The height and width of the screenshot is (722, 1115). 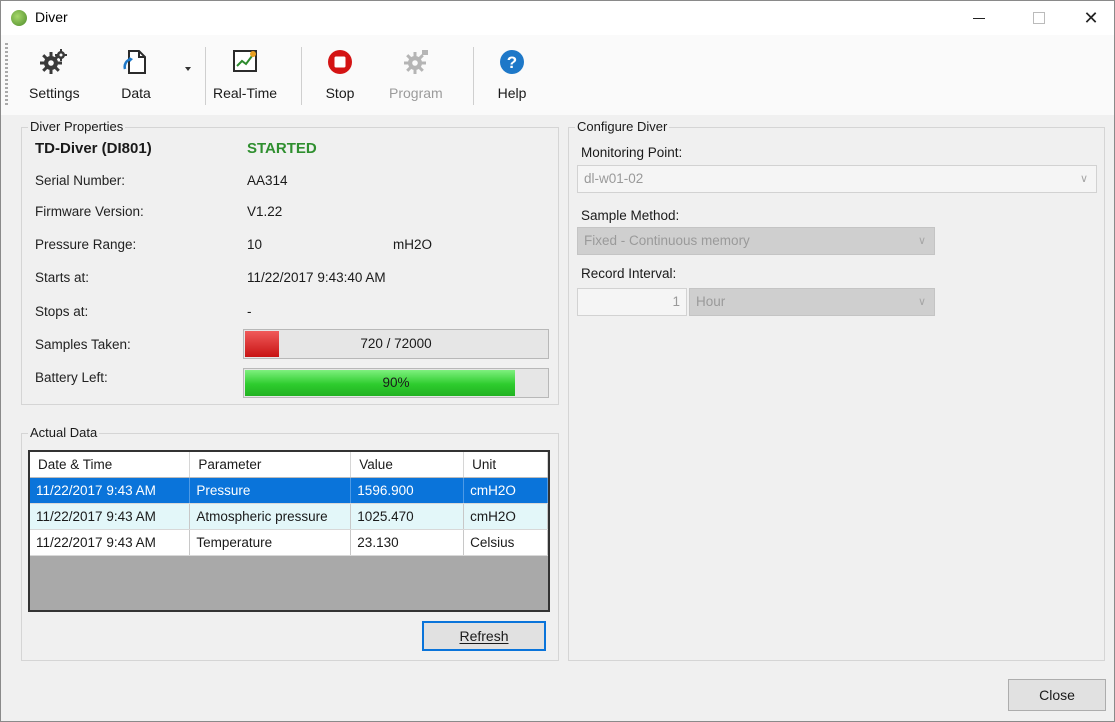 I want to click on cell-value: 23.130, so click(x=407, y=542).